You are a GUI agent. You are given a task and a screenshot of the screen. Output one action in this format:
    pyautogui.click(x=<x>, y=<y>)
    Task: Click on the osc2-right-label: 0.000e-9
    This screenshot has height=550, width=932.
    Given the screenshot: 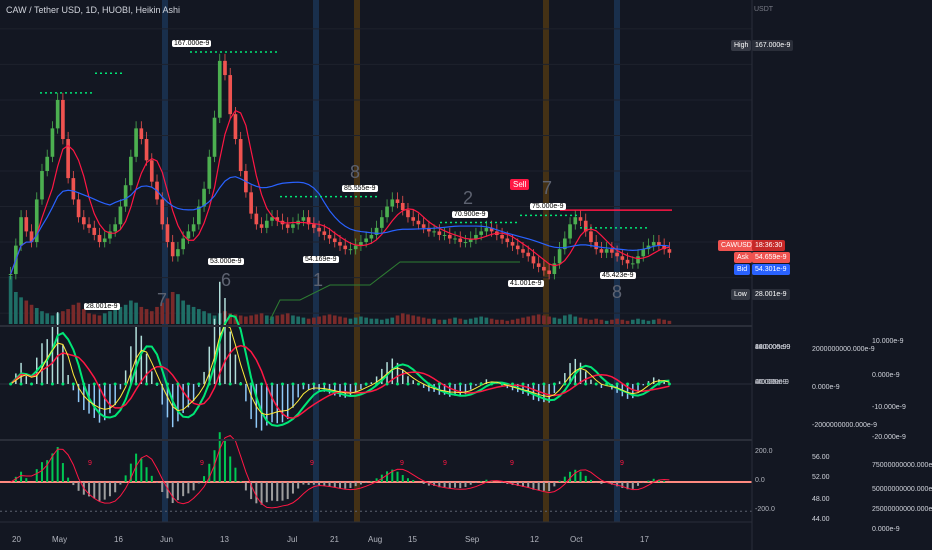 What is the action you would take?
    pyautogui.click(x=886, y=529)
    